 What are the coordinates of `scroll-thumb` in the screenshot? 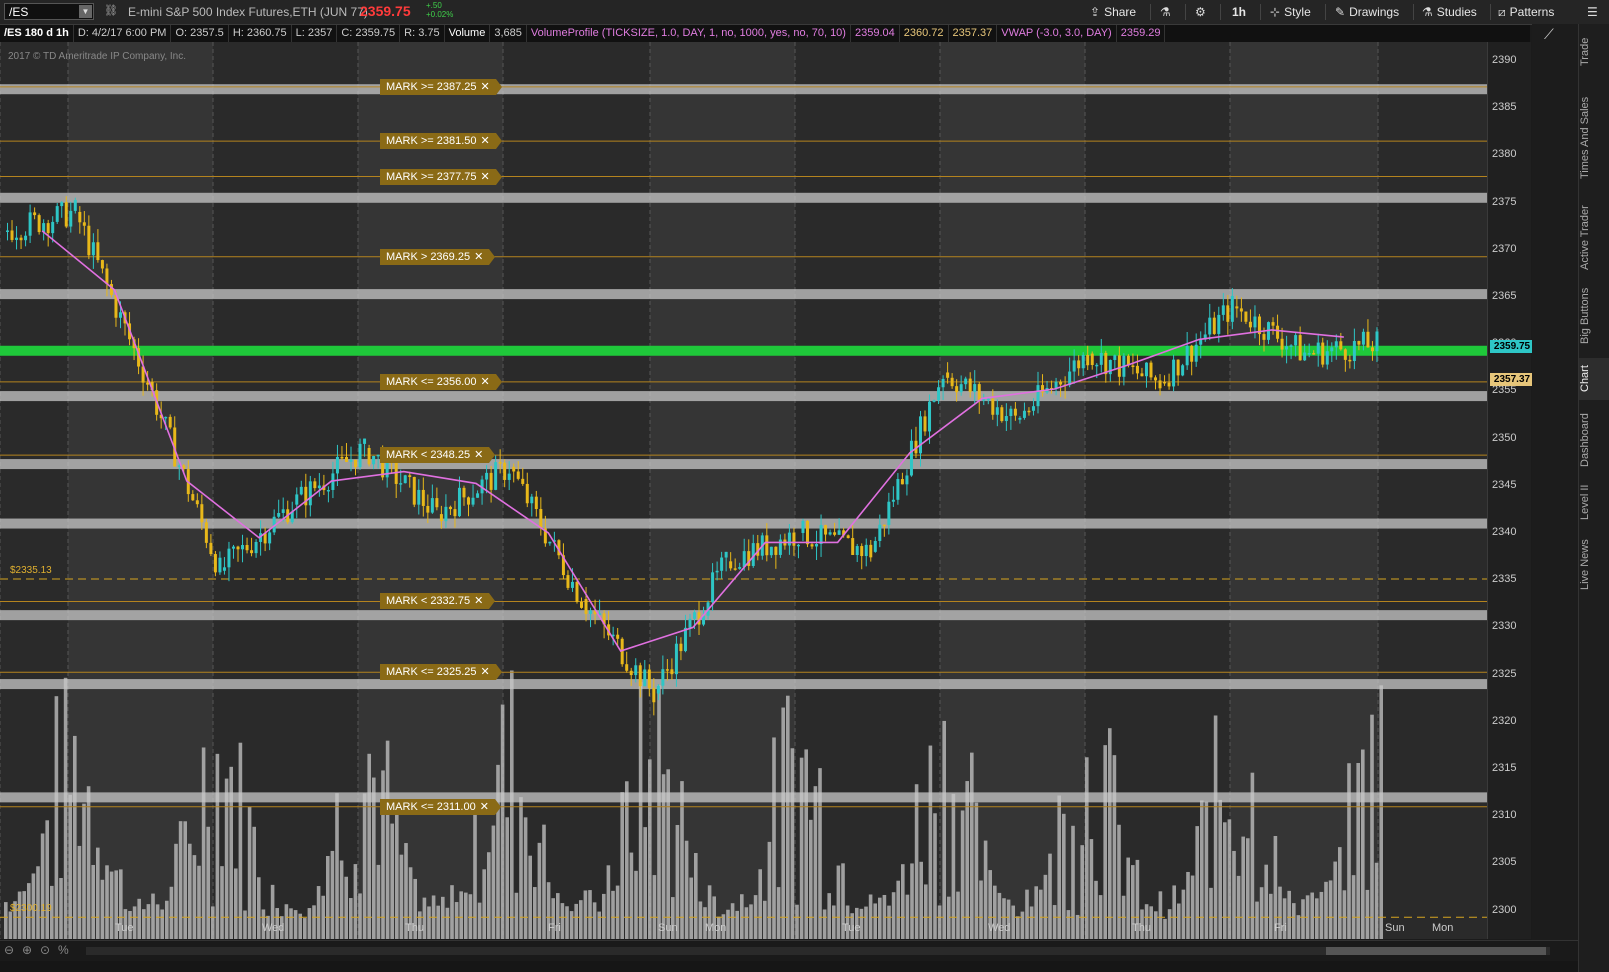 It's located at (1436, 951).